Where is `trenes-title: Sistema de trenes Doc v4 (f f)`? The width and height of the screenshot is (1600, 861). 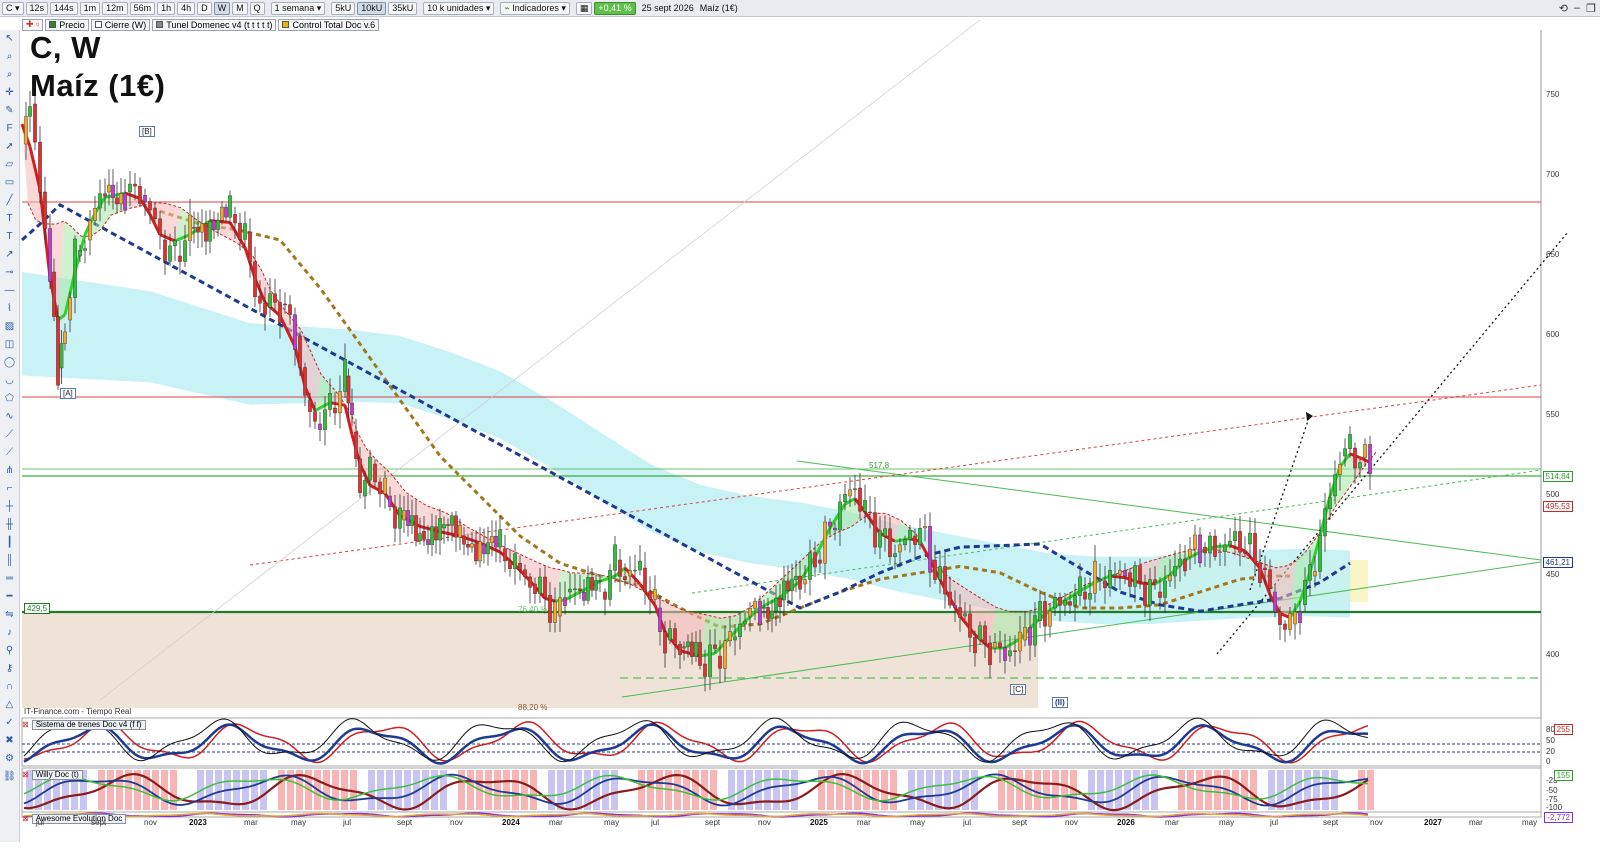
trenes-title: Sistema de trenes Doc v4 (f f) is located at coordinates (88, 724).